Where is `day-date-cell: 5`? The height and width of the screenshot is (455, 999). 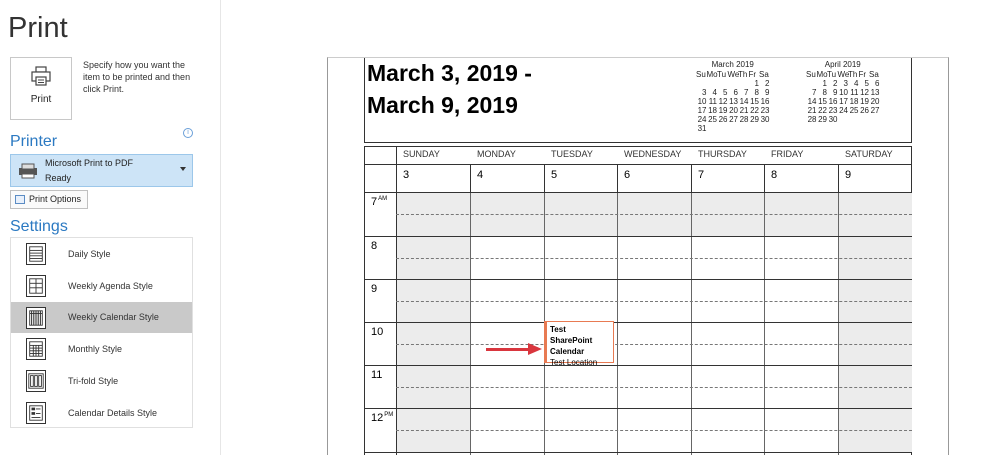
day-date-cell: 5 is located at coordinates (580, 178).